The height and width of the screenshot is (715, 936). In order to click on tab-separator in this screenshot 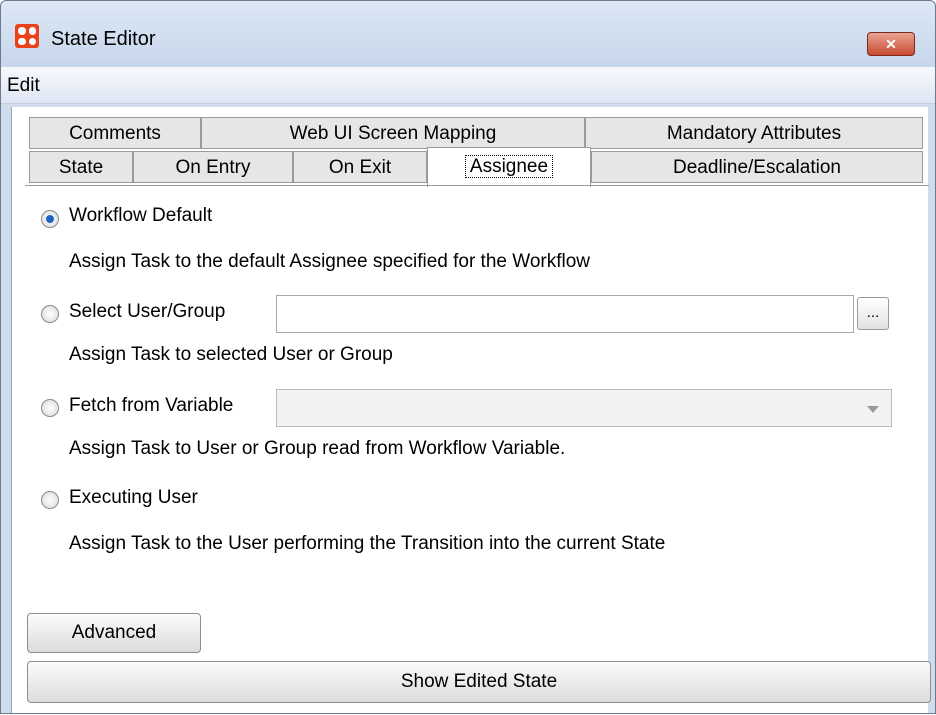, I will do `click(477, 185)`.